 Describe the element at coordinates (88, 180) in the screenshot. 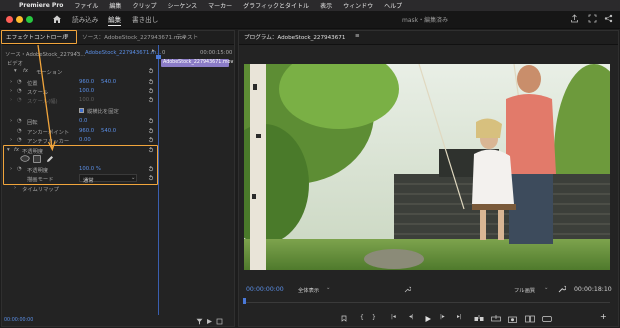

I see `blend-mode-value: 通常` at that location.